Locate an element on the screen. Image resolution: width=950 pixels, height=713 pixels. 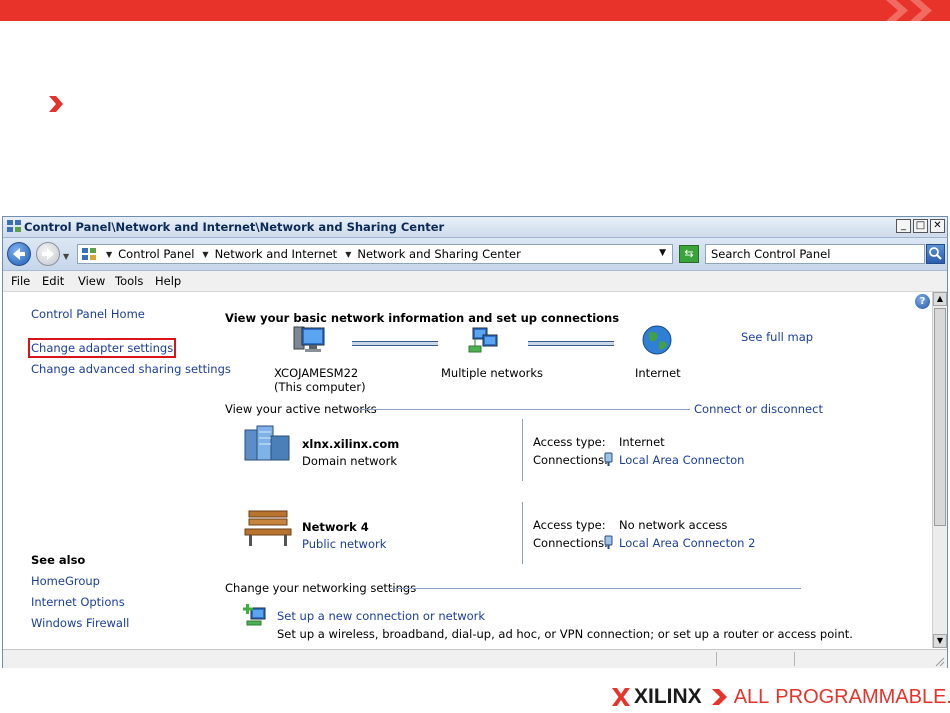
scroll-up-button: ▲ is located at coordinates (940, 299).